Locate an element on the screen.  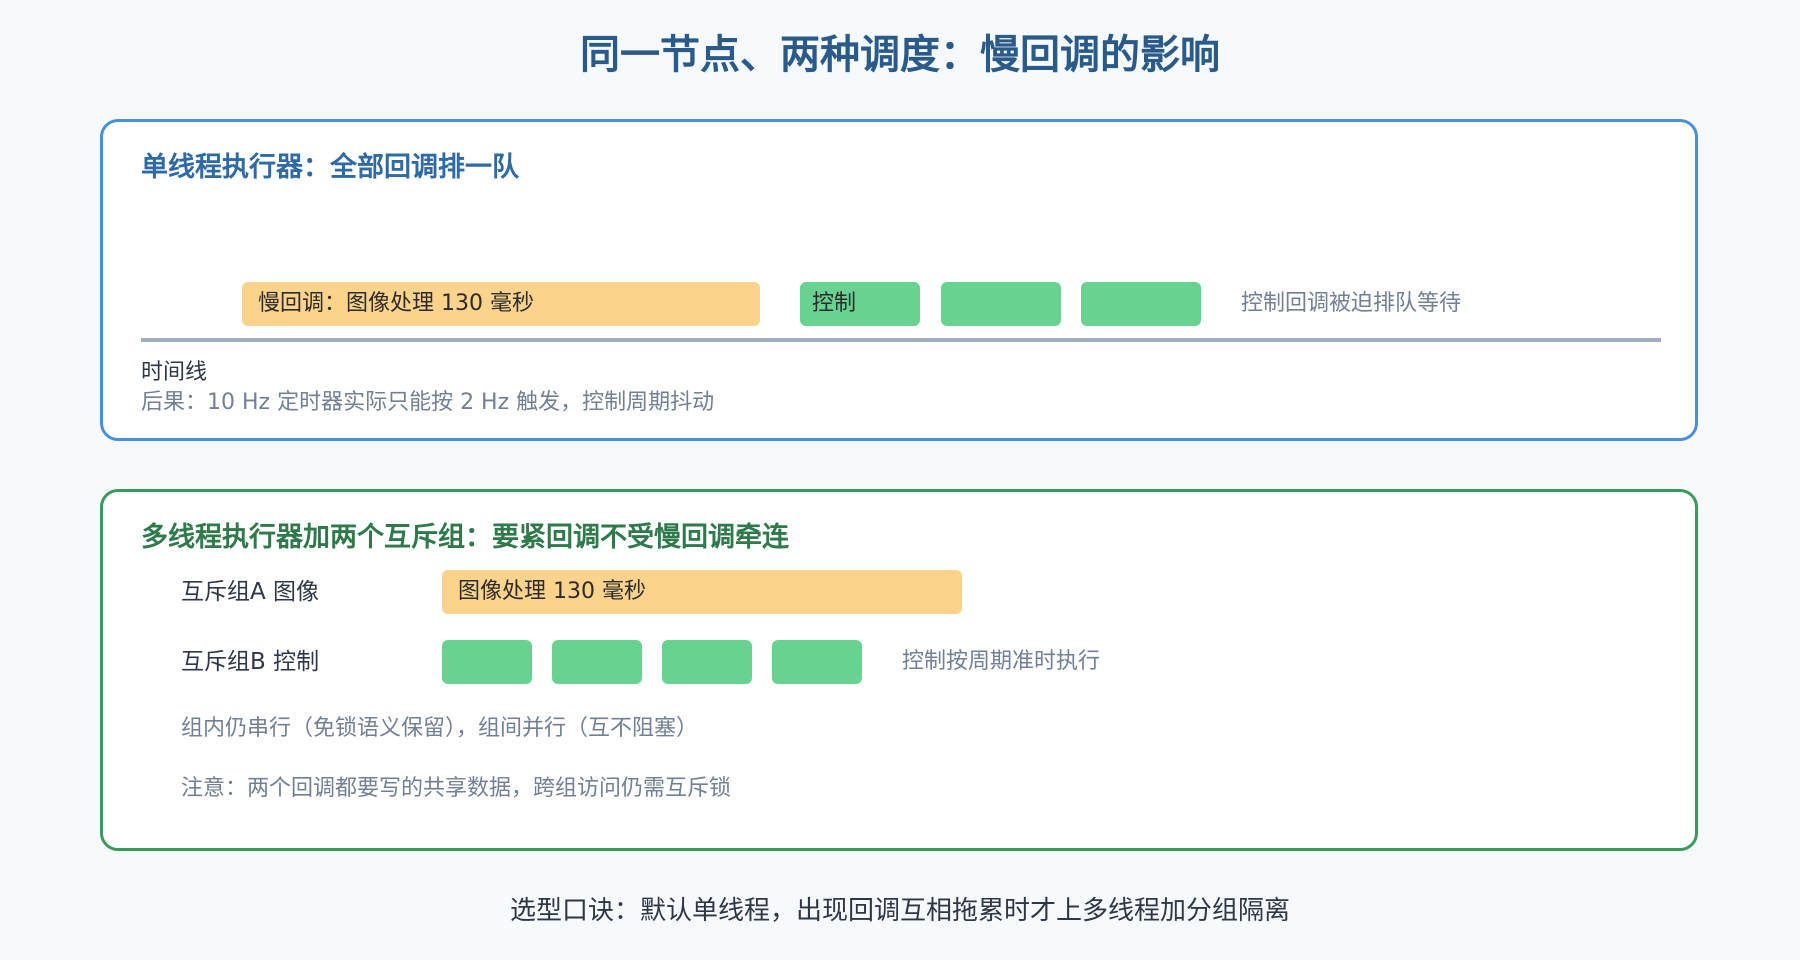
rule-note: 组内仍串行（免锁语义保留），组间并行（互不阻塞） is located at coordinates (440, 728).